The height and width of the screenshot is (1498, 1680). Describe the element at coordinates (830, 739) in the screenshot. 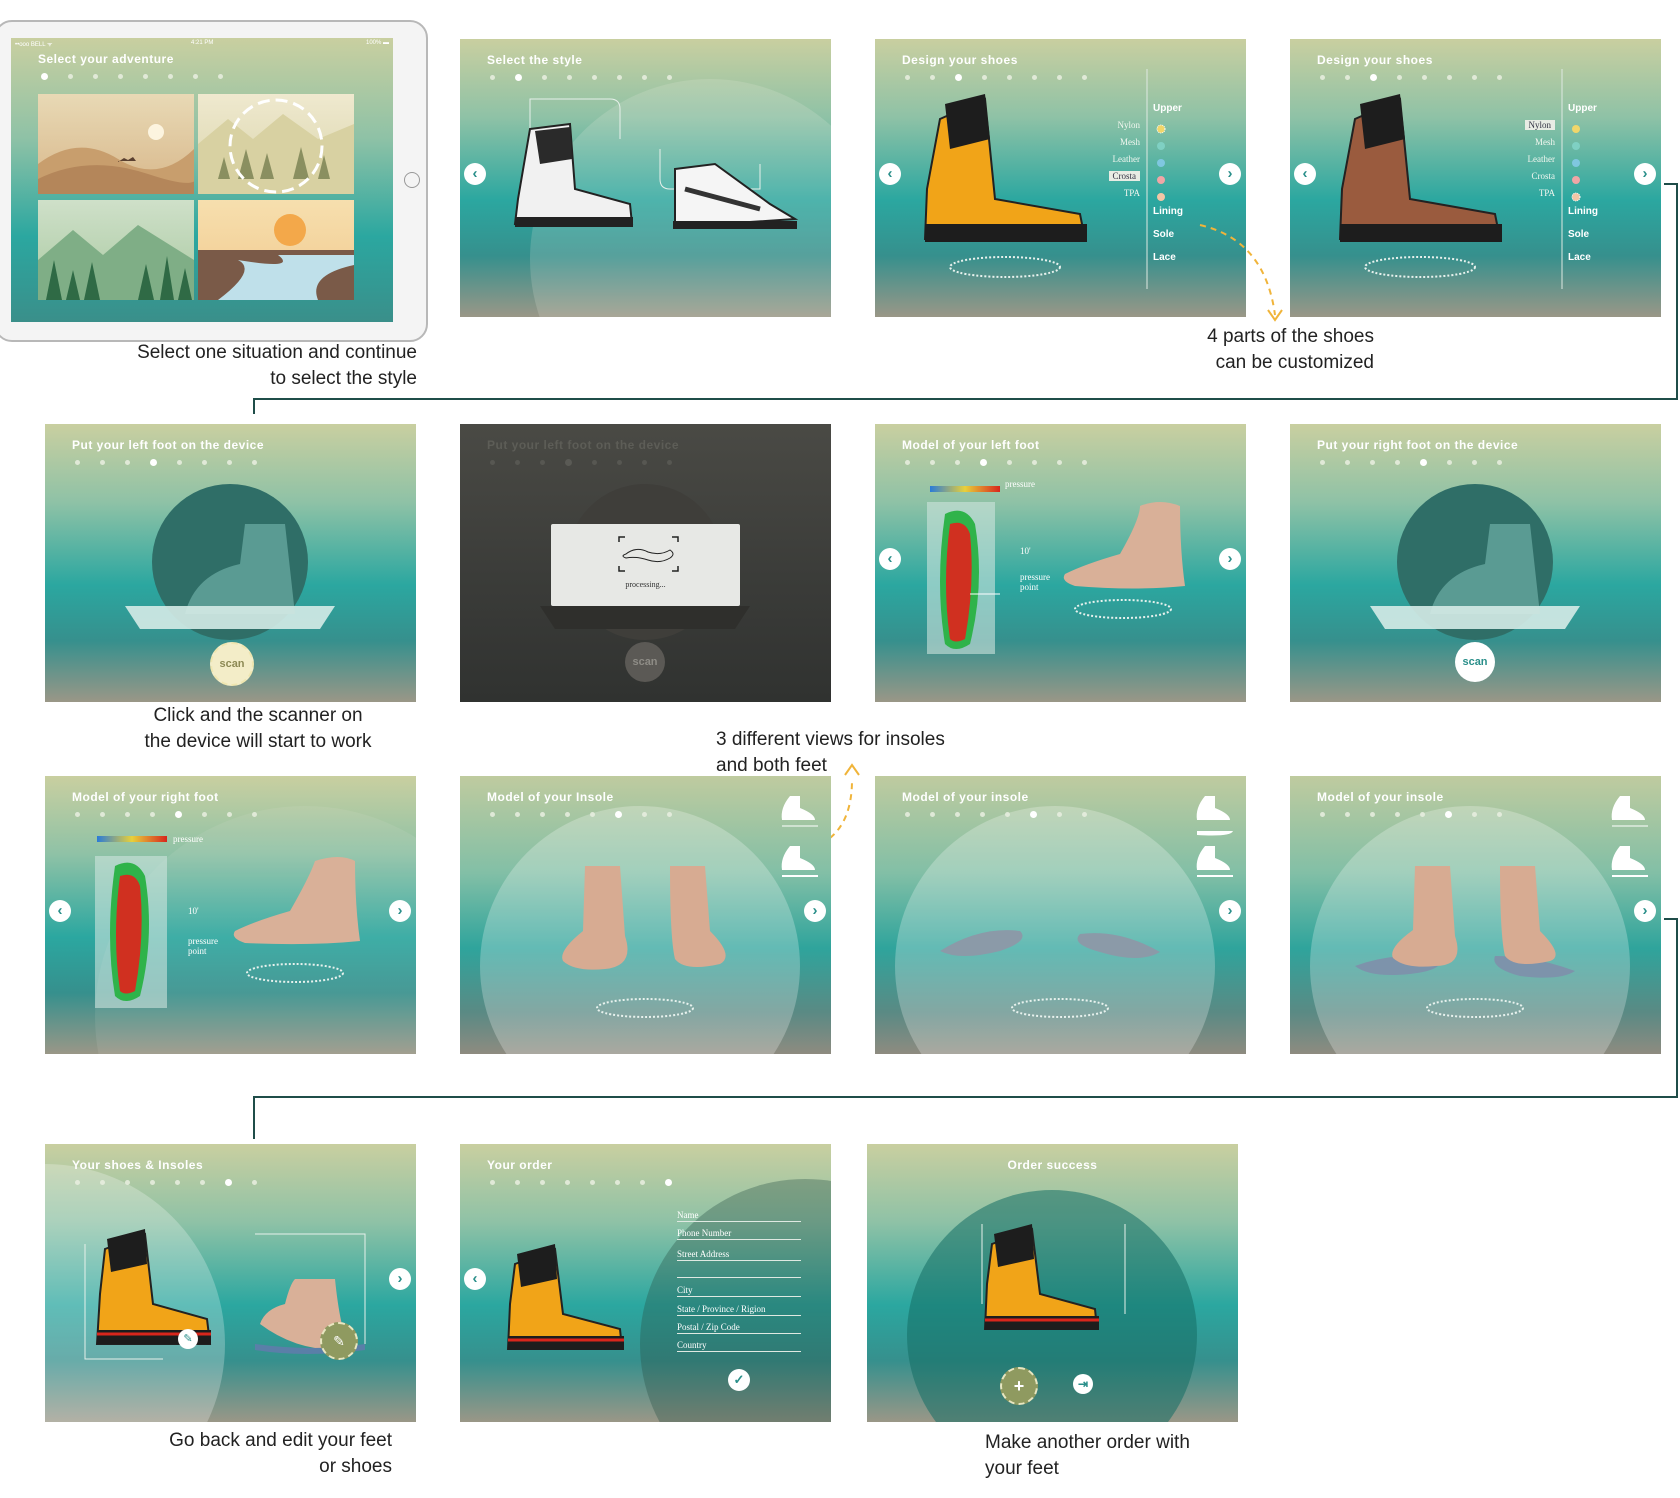

I see `caption-line: 3 different views for insoles` at that location.